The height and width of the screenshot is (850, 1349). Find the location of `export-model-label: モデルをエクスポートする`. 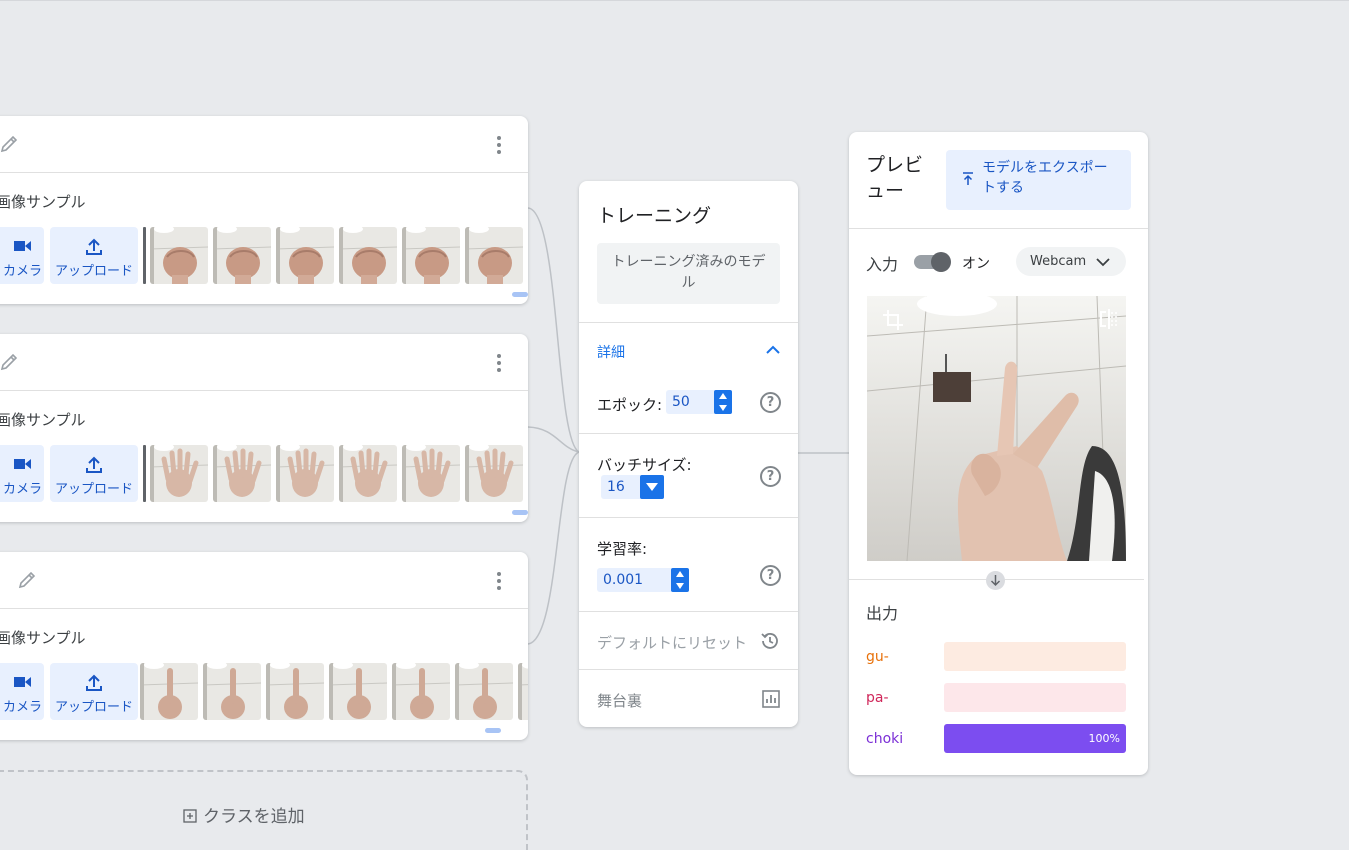

export-model-label: モデルをエクスポートする is located at coordinates (1045, 178).